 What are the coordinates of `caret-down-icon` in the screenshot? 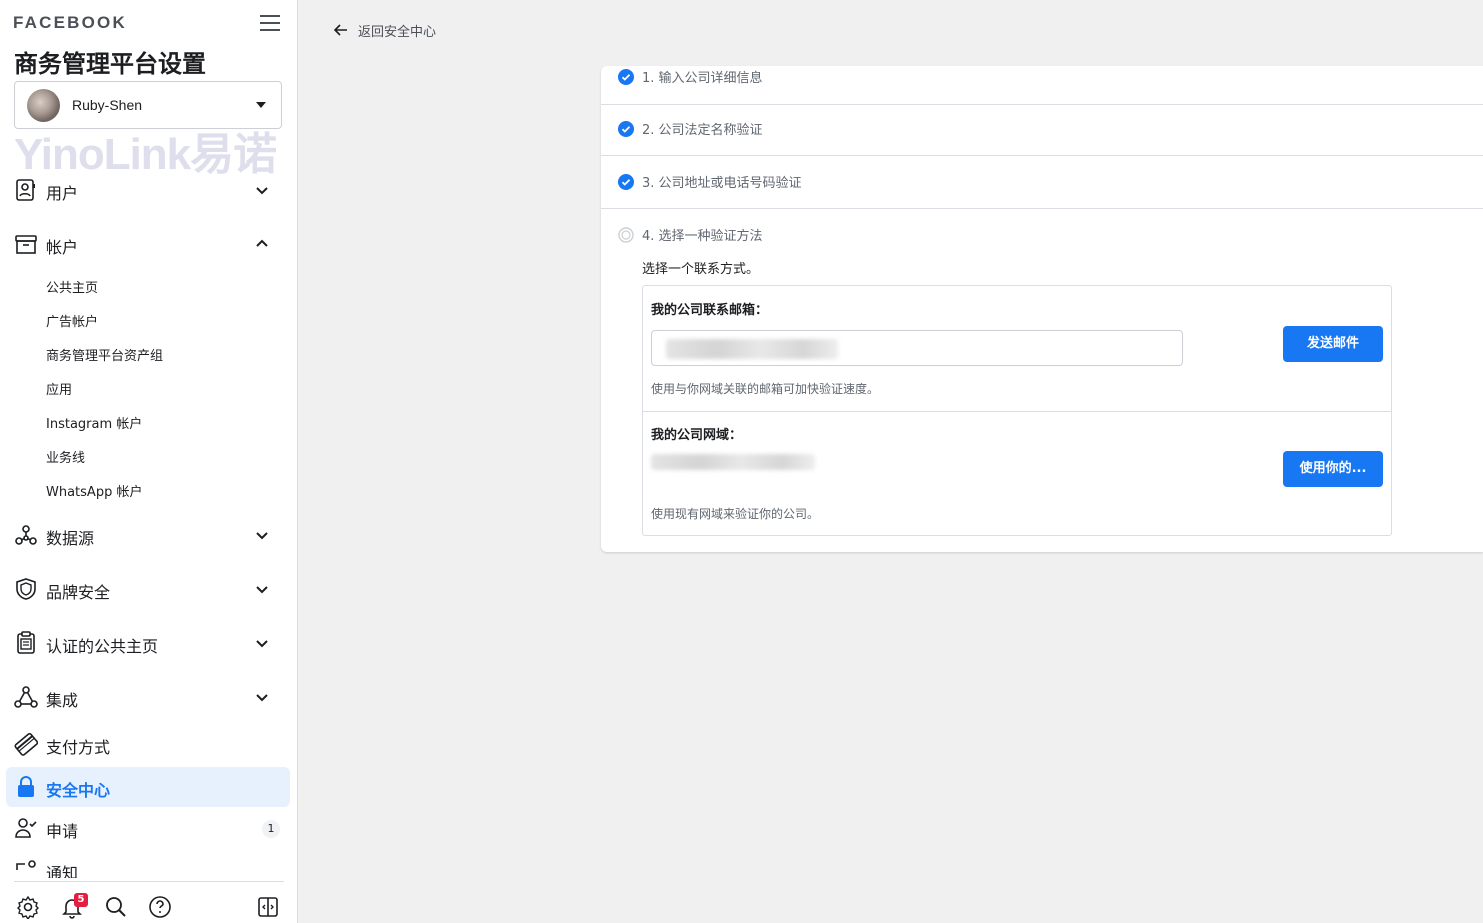 It's located at (261, 105).